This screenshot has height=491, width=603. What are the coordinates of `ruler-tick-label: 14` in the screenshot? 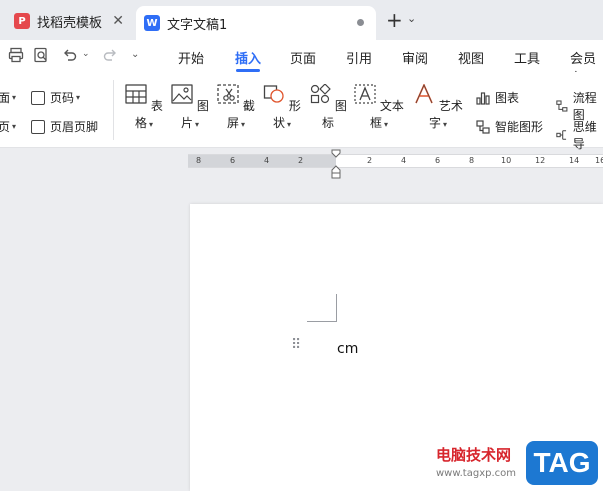 It's located at (574, 160).